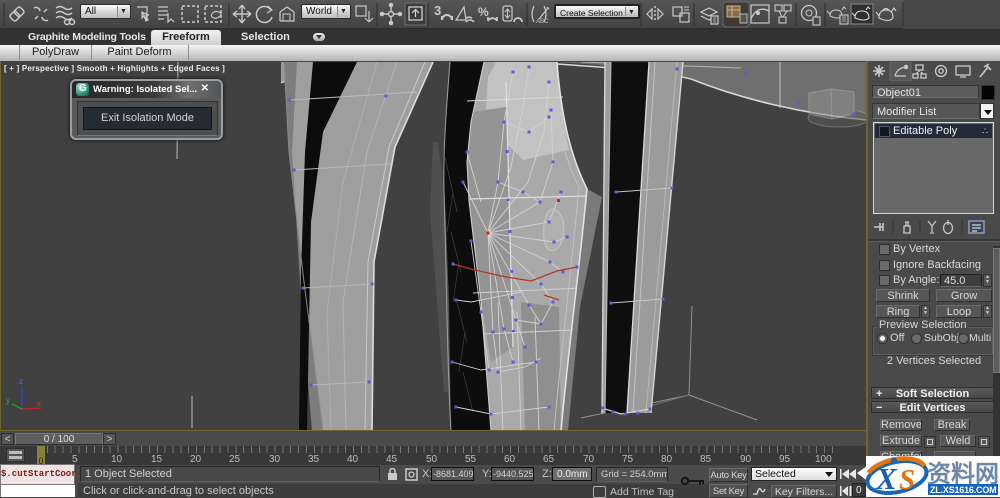  What do you see at coordinates (21, 381) in the screenshot?
I see `svg-text: z` at bounding box center [21, 381].